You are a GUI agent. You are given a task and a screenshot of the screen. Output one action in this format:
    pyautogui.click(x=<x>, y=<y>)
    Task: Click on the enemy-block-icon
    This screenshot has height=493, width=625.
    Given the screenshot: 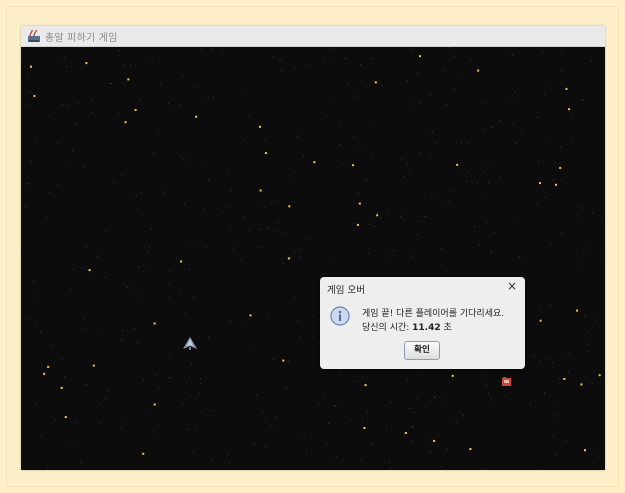 What is the action you would take?
    pyautogui.click(x=506, y=381)
    